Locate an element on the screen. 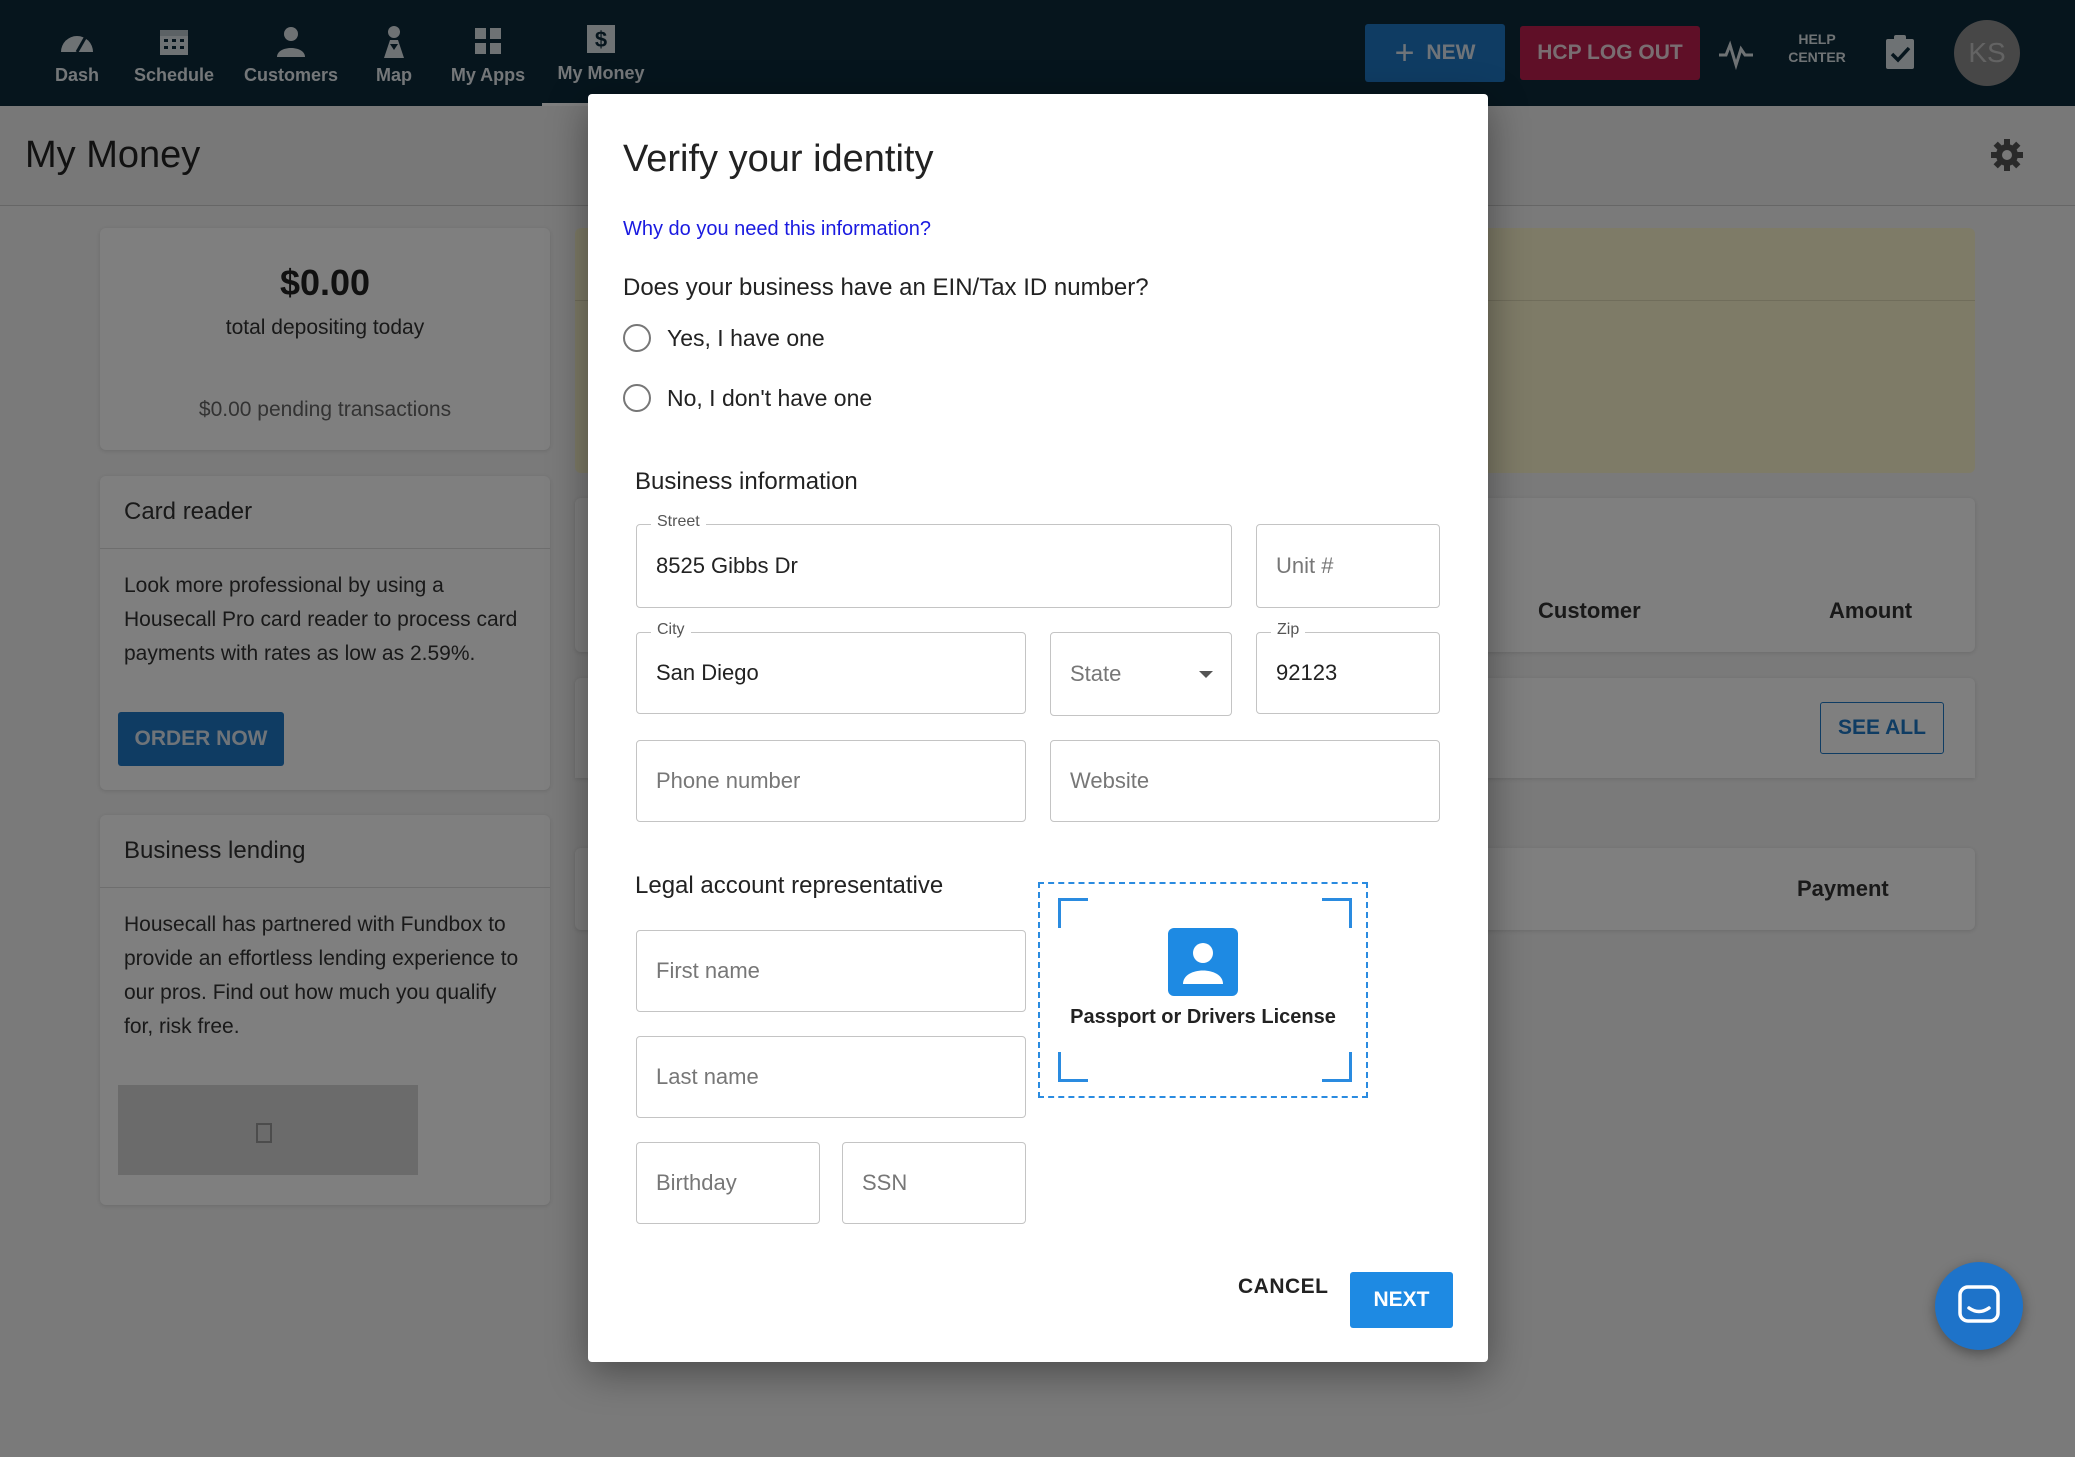 The height and width of the screenshot is (1457, 2075). last-name-field: Last name is located at coordinates (831, 1077).